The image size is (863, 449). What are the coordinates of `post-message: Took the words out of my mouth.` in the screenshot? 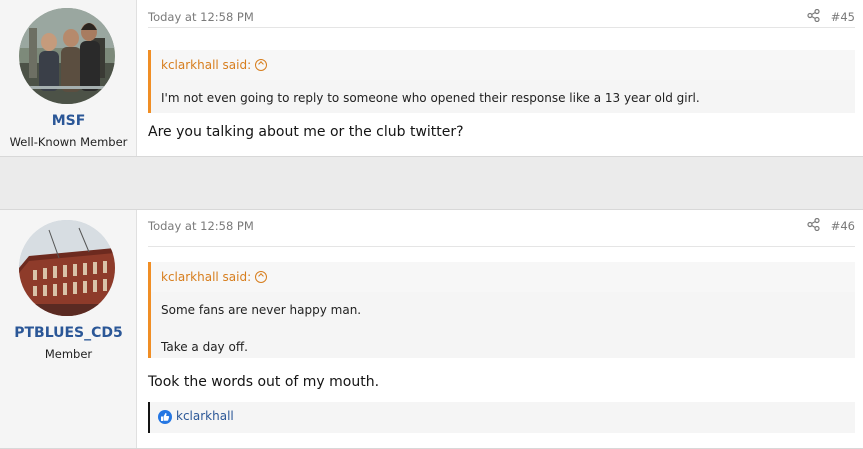 It's located at (264, 382).